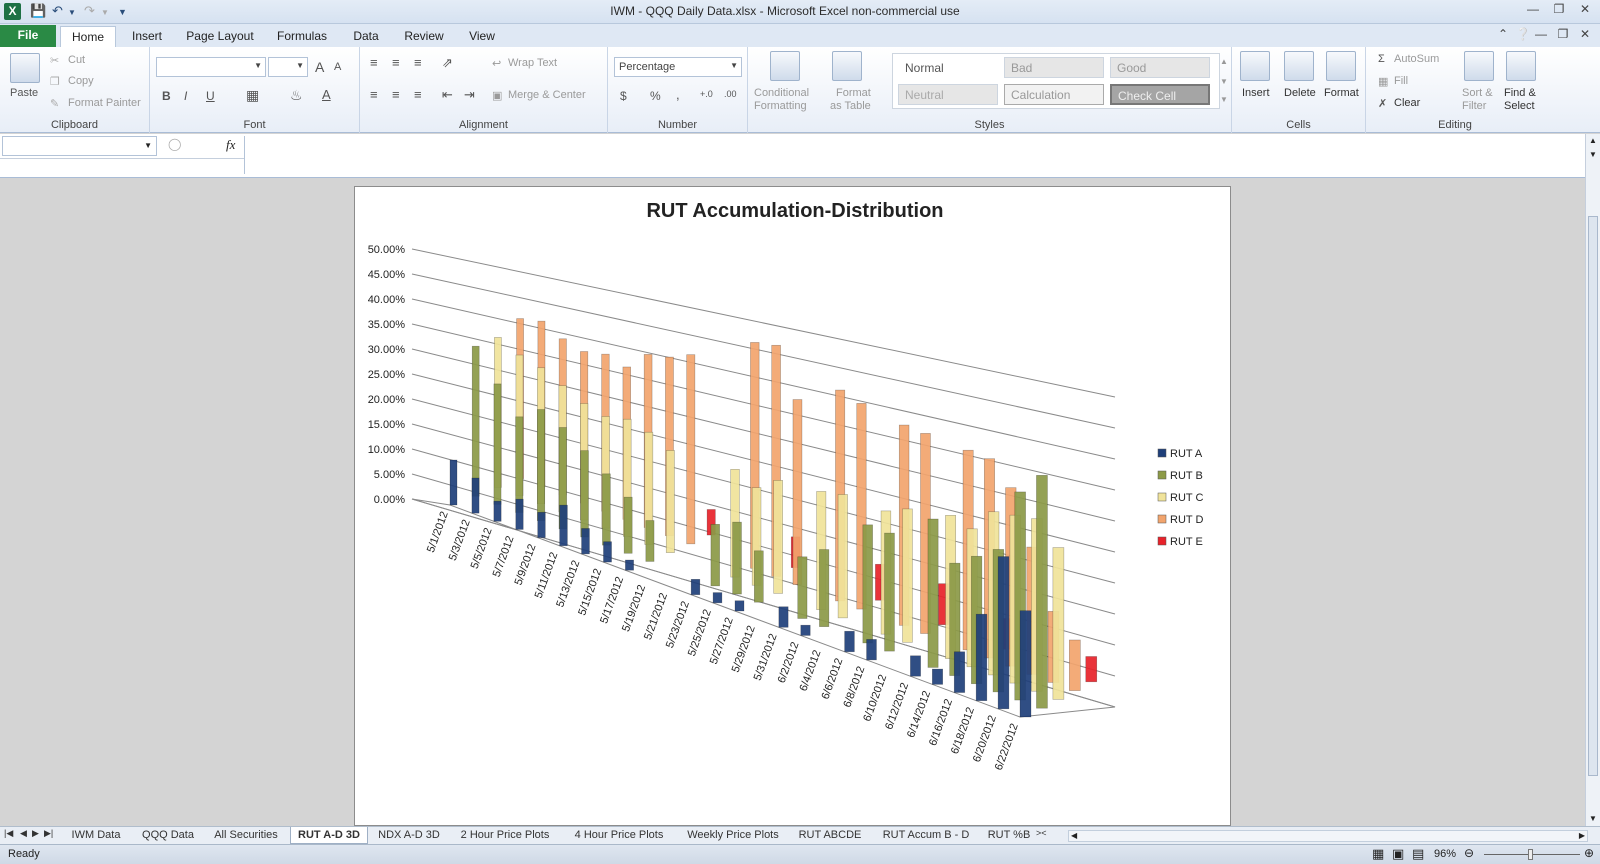  Describe the element at coordinates (230, 145) in the screenshot. I see `insert-function-button: fx` at that location.